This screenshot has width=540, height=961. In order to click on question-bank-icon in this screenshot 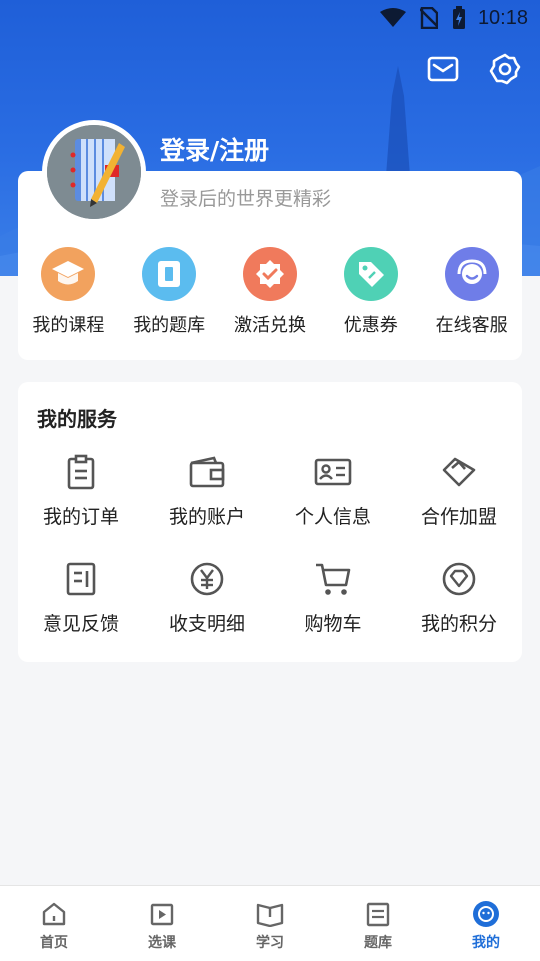, I will do `click(169, 274)`.